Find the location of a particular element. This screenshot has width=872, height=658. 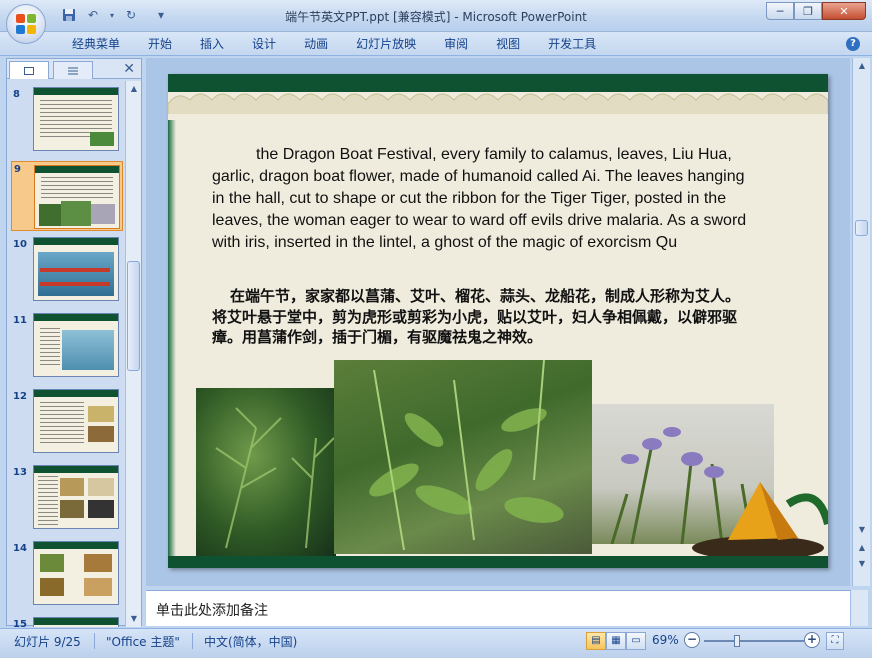

slide-thumbnail-11: 11 is located at coordinates (67, 348).